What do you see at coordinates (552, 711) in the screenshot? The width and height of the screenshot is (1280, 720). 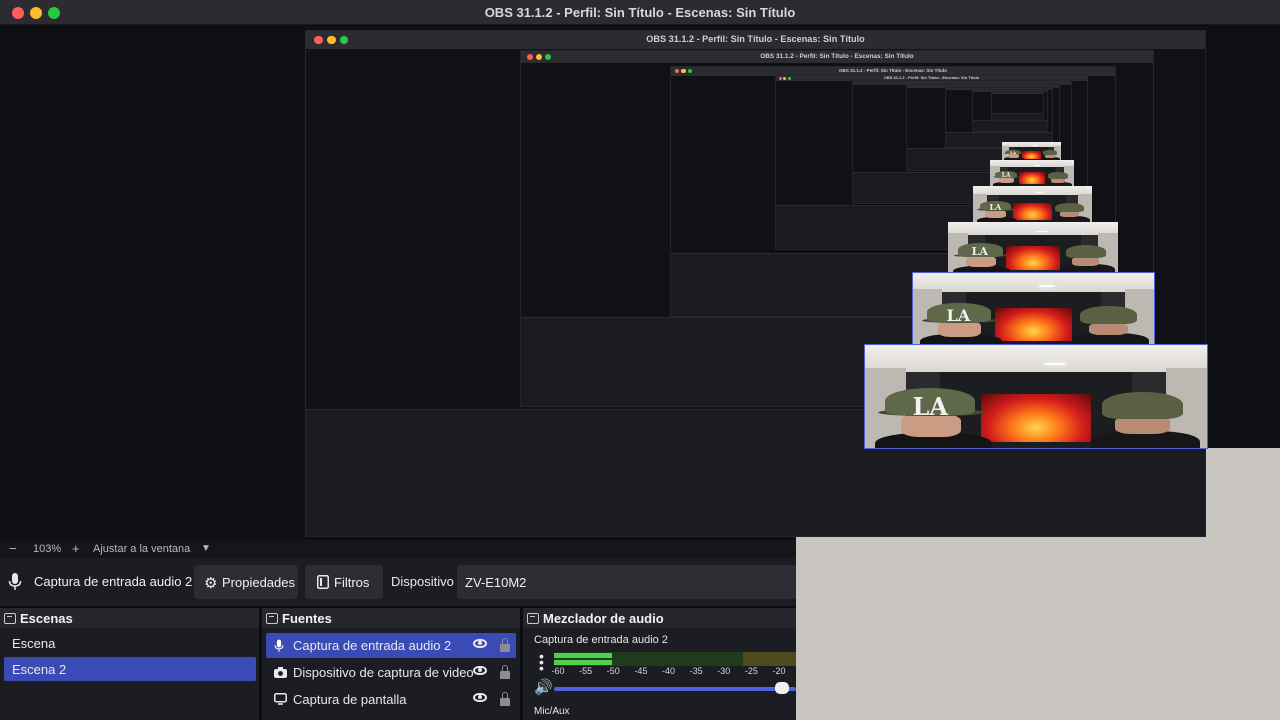 I see `mixer-bus-label: Mic/Aux` at bounding box center [552, 711].